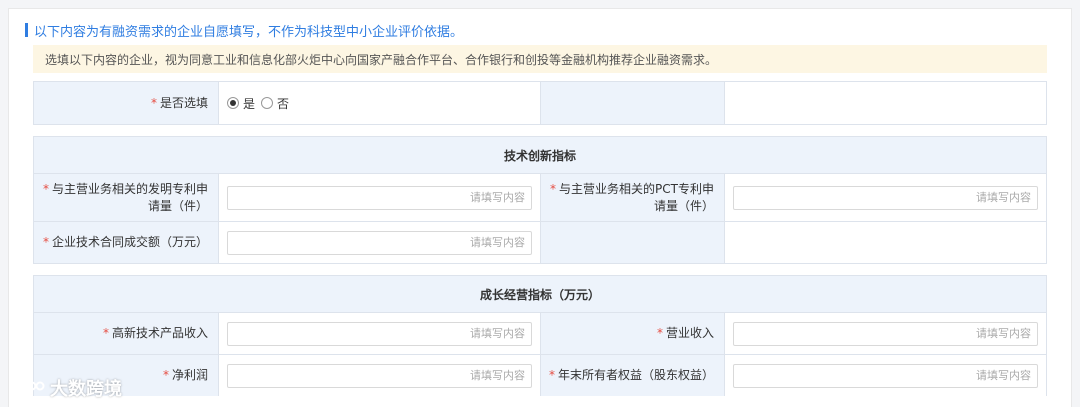 The height and width of the screenshot is (407, 1080). I want to click on pct-patent-input, so click(885, 197).